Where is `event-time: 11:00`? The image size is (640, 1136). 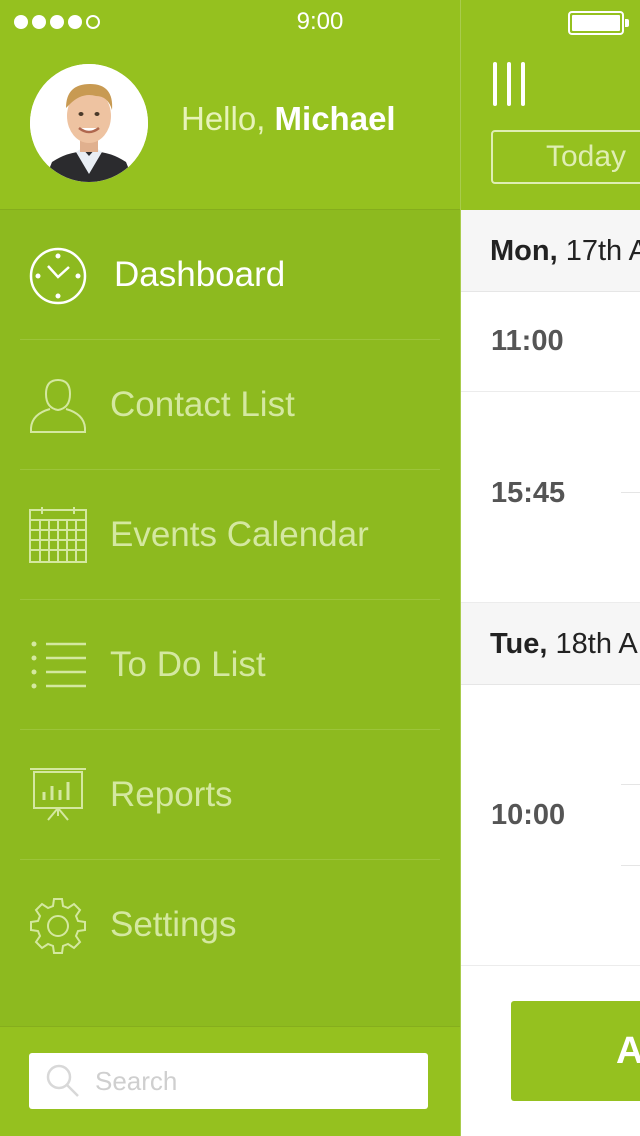
event-time: 11:00 is located at coordinates (527, 341).